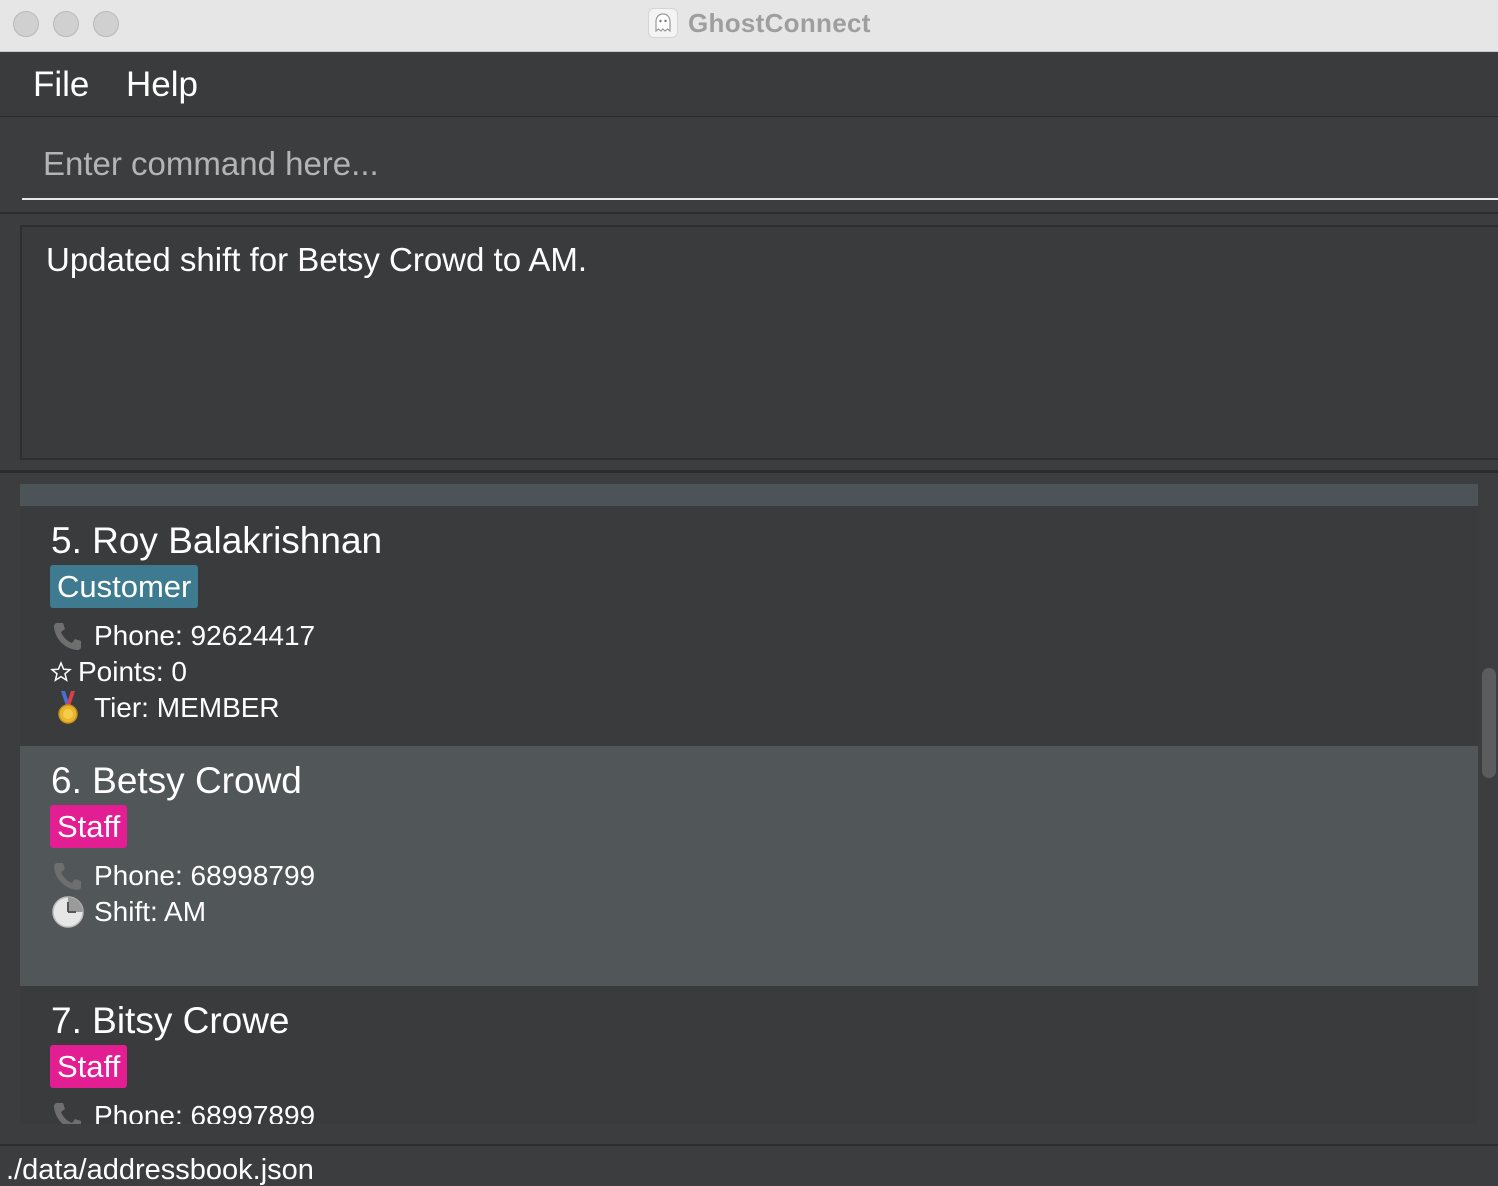  Describe the element at coordinates (170, 1020) in the screenshot. I see `contact-name: 7. Bitsy Crowe` at that location.